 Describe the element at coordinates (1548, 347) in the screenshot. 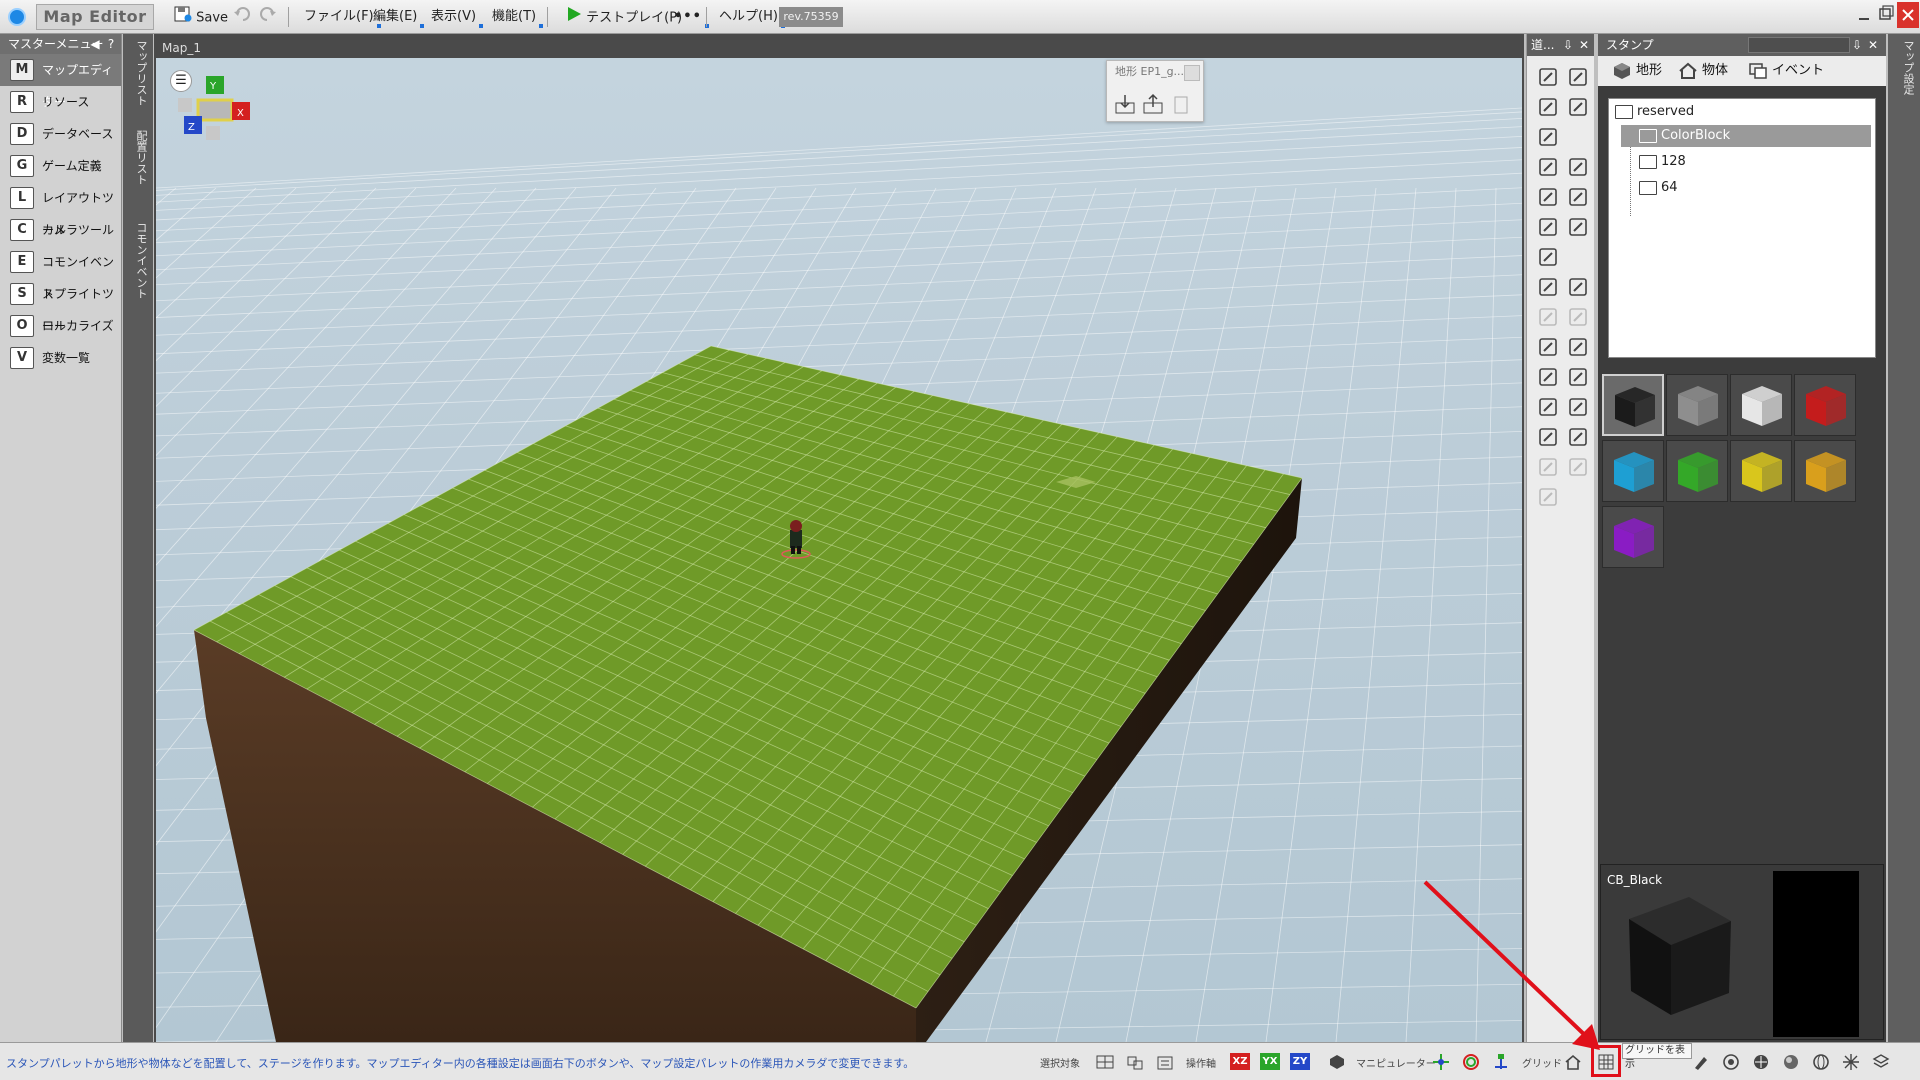

I see `slope-tool-icon` at that location.